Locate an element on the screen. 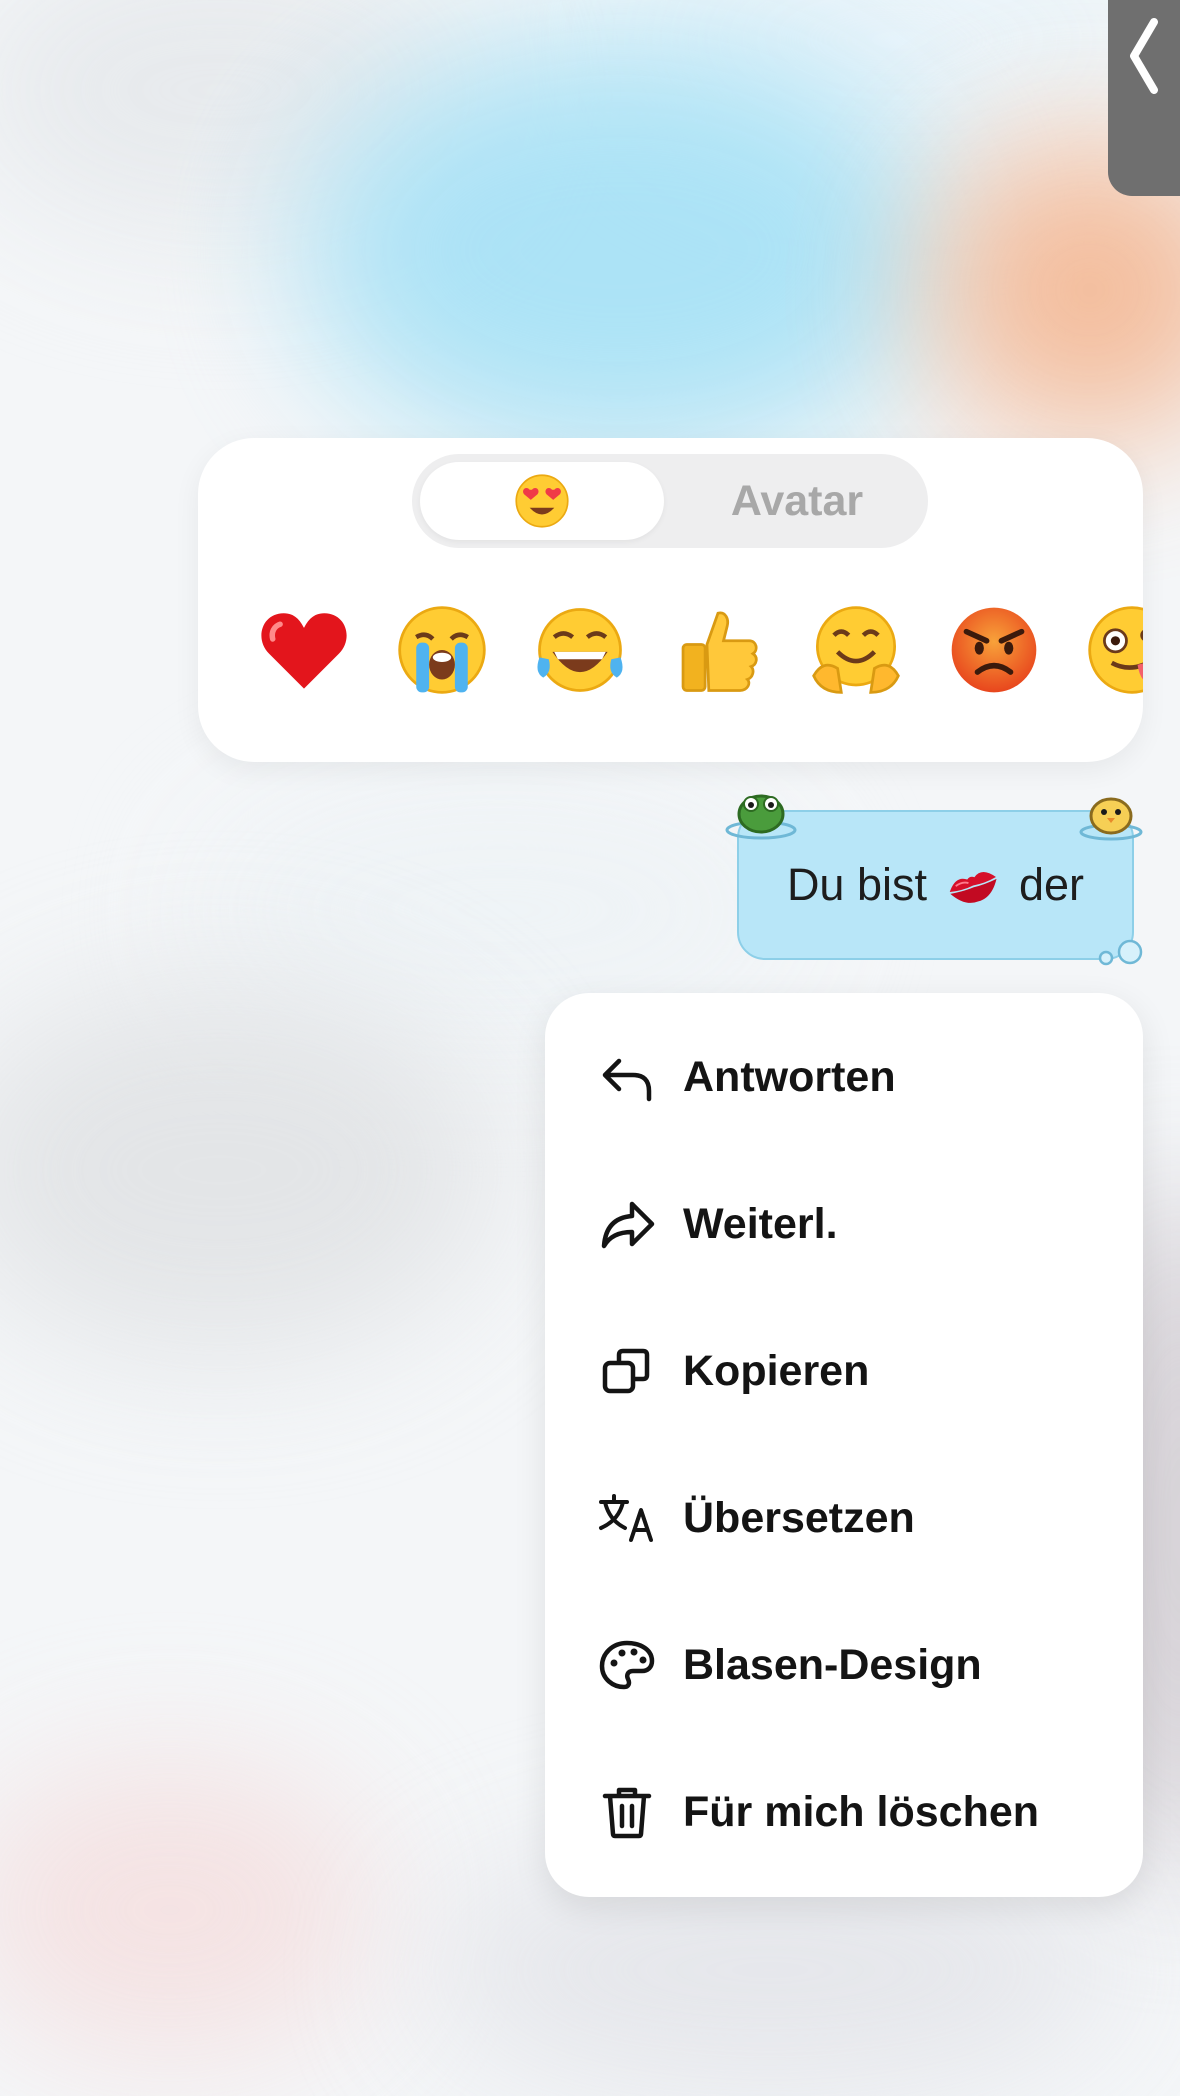 The image size is (1180, 2096). red-heart-emoji is located at coordinates (304, 650).